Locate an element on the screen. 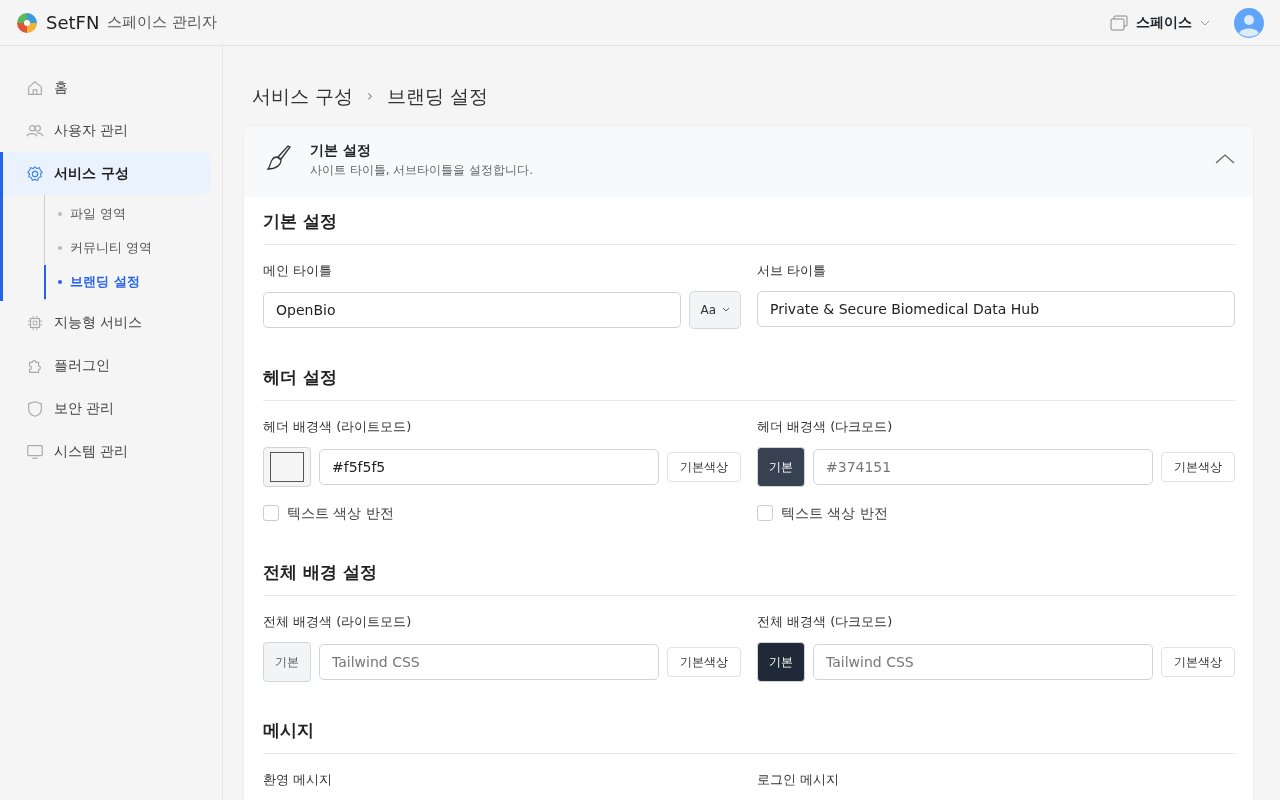 The image size is (1280, 800). shield-icon is located at coordinates (35, 408).